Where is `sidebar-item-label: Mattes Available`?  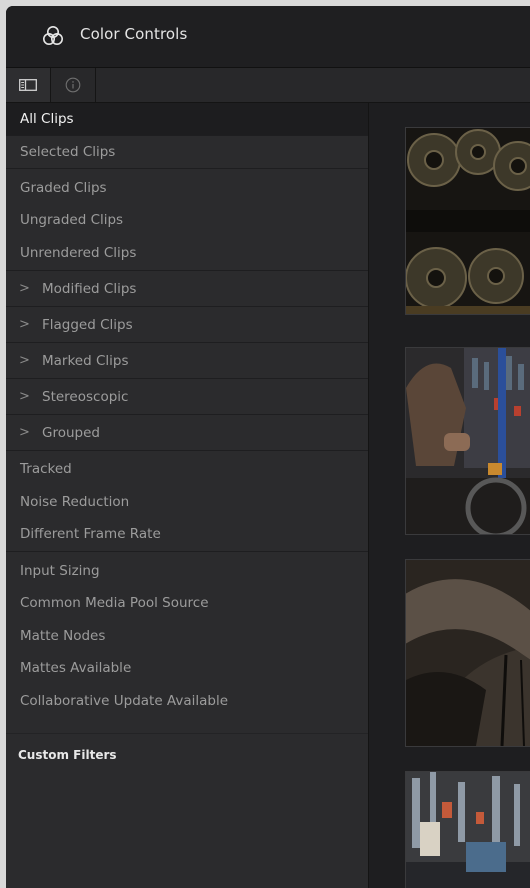 sidebar-item-label: Mattes Available is located at coordinates (76, 668).